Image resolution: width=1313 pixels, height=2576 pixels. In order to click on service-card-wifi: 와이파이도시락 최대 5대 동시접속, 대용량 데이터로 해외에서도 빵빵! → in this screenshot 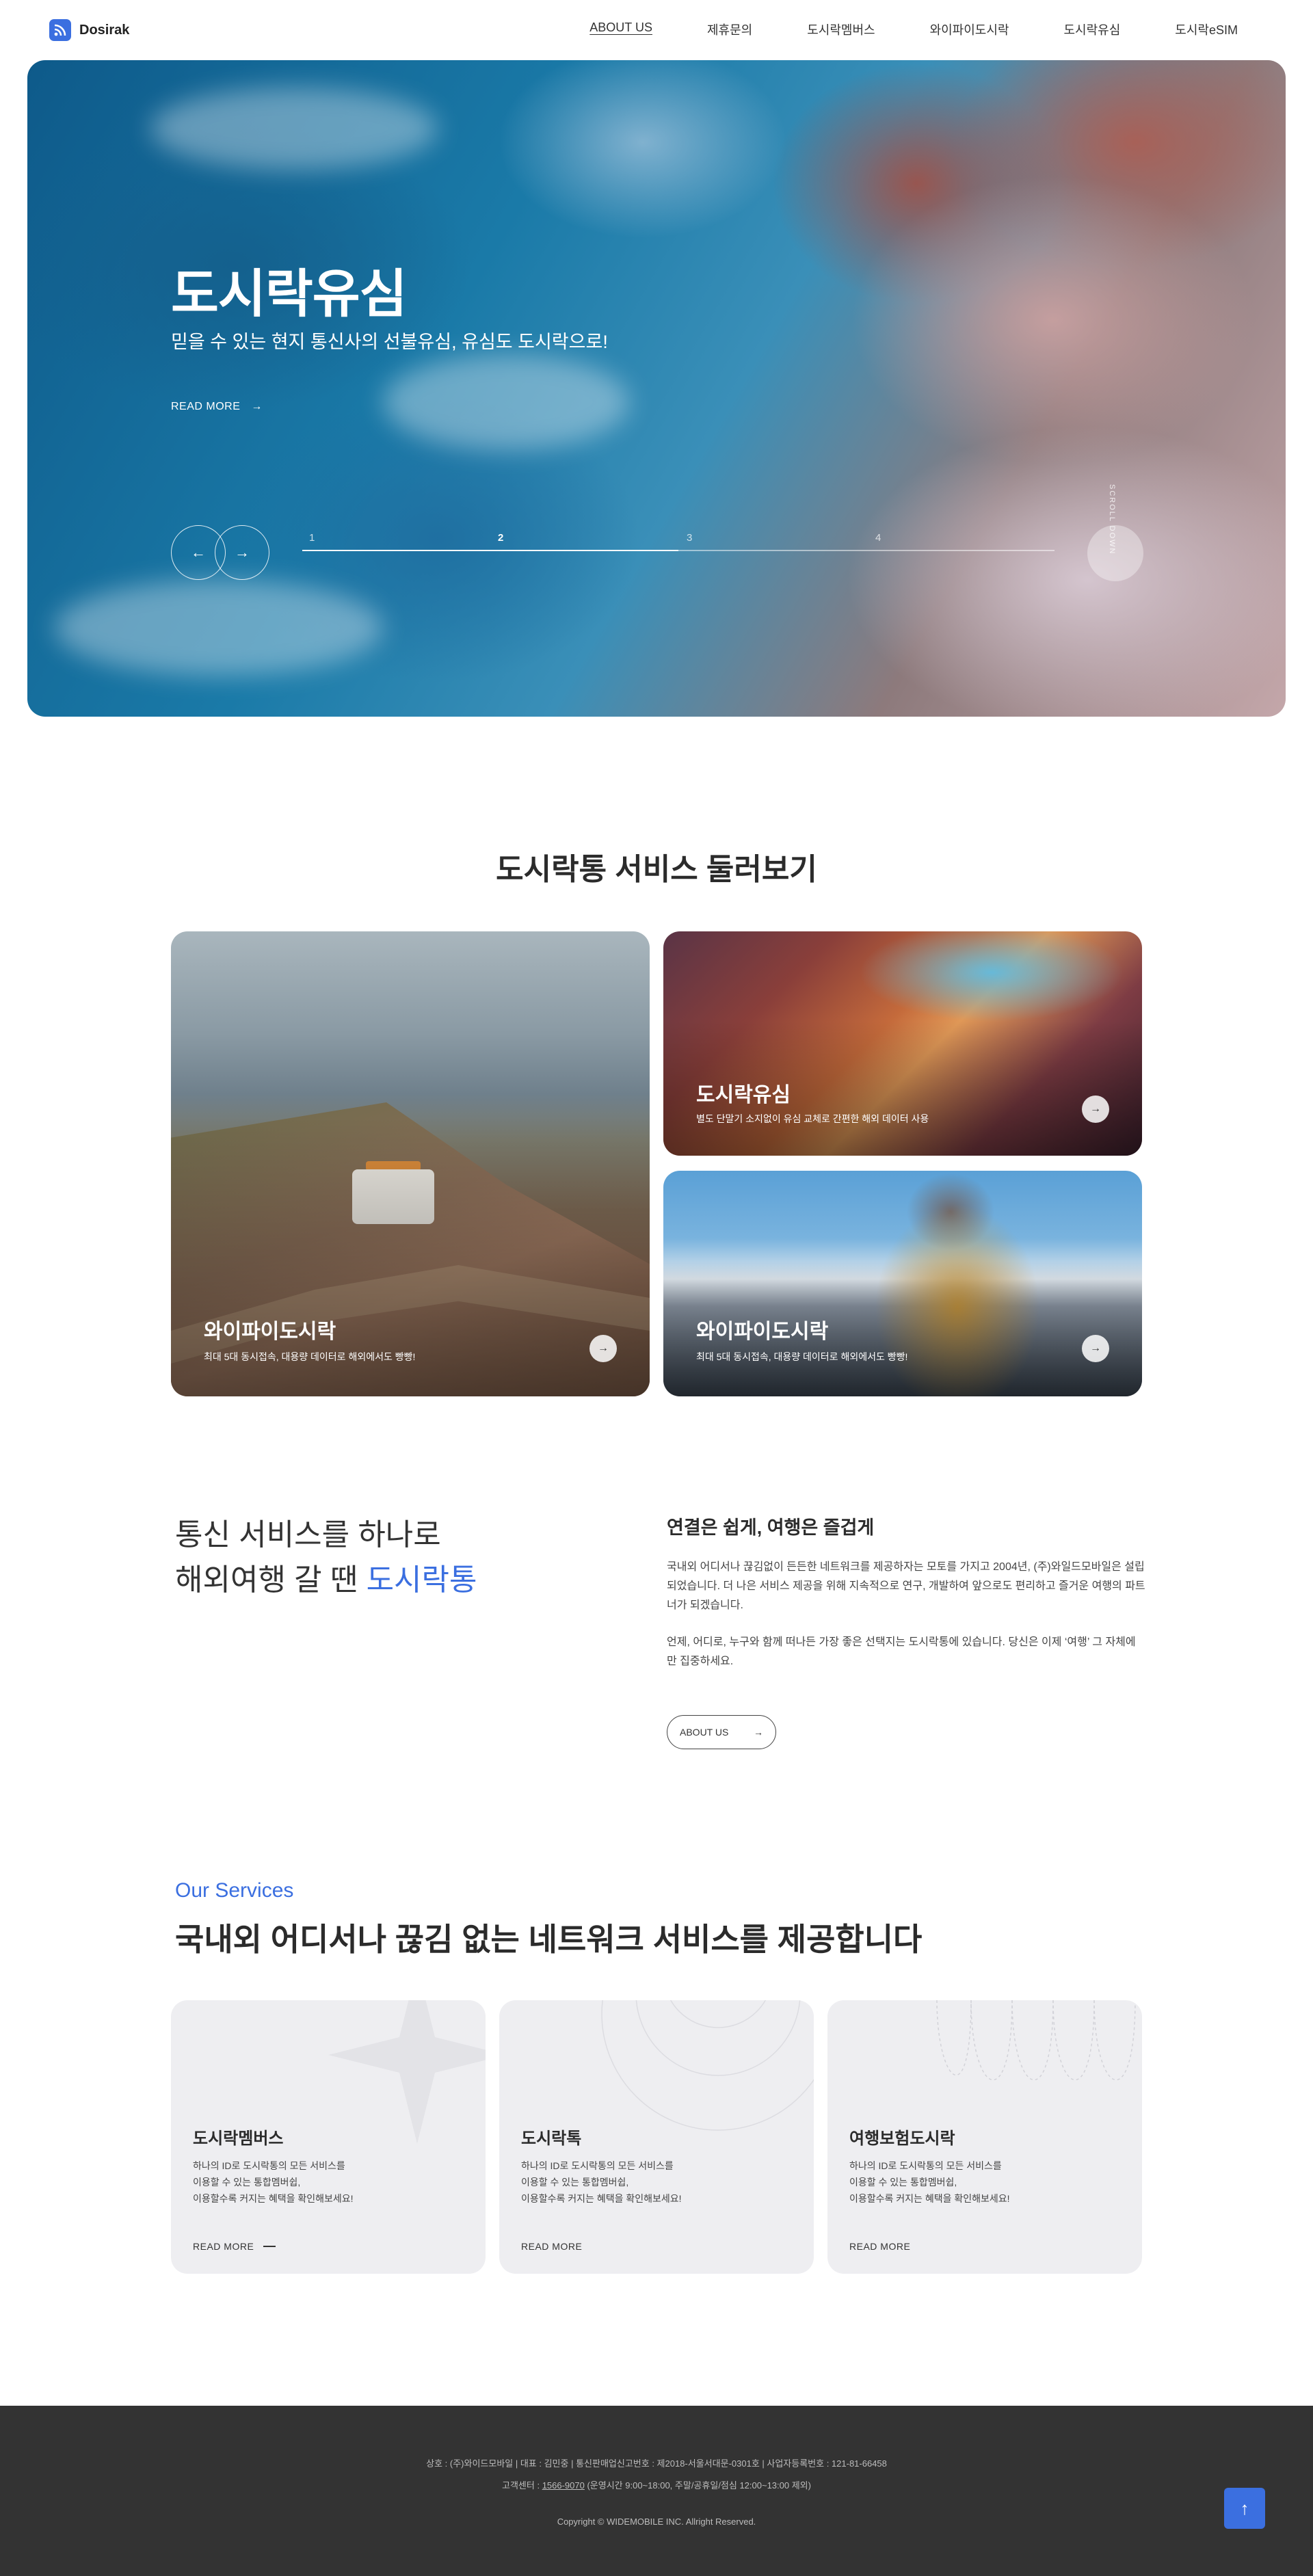, I will do `click(410, 1163)`.